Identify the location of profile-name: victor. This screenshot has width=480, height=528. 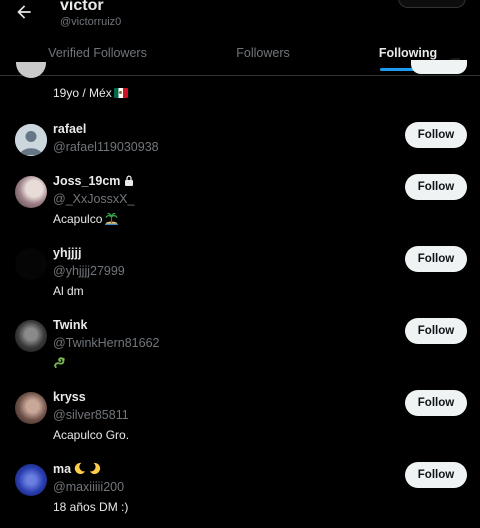
(82, 7).